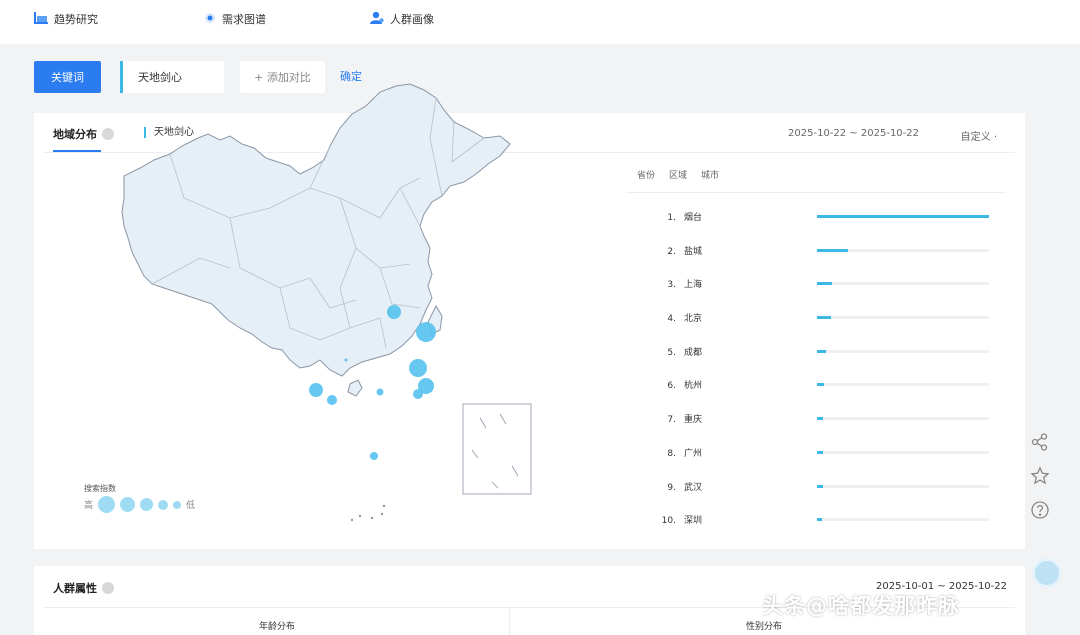 The width and height of the screenshot is (1080, 635). I want to click on island-dots, so click(368, 513).